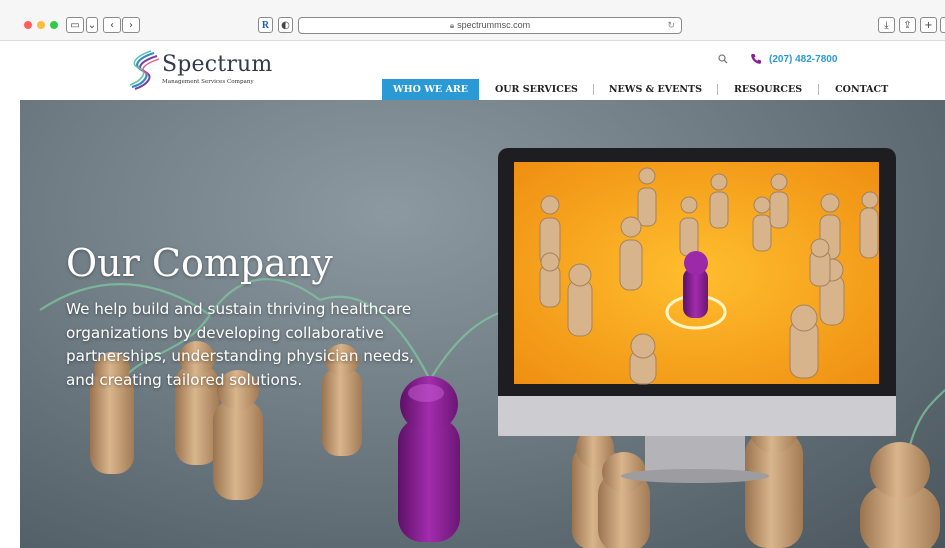 Image resolution: width=945 pixels, height=548 pixels. I want to click on sidebar-menu-button: ⌄, so click(92, 25).